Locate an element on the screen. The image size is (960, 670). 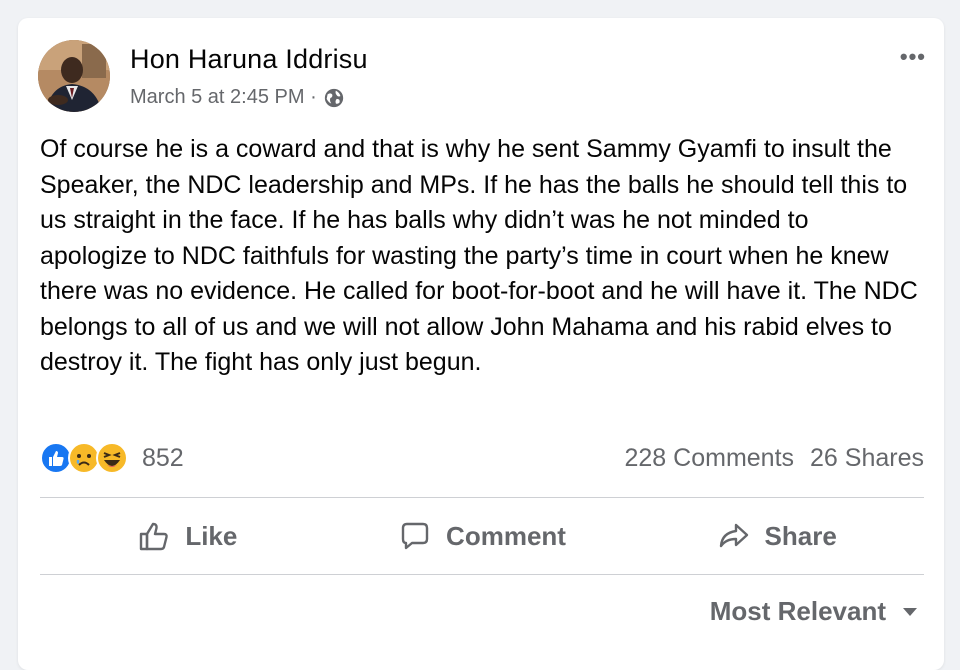
globe-icon is located at coordinates (334, 98).